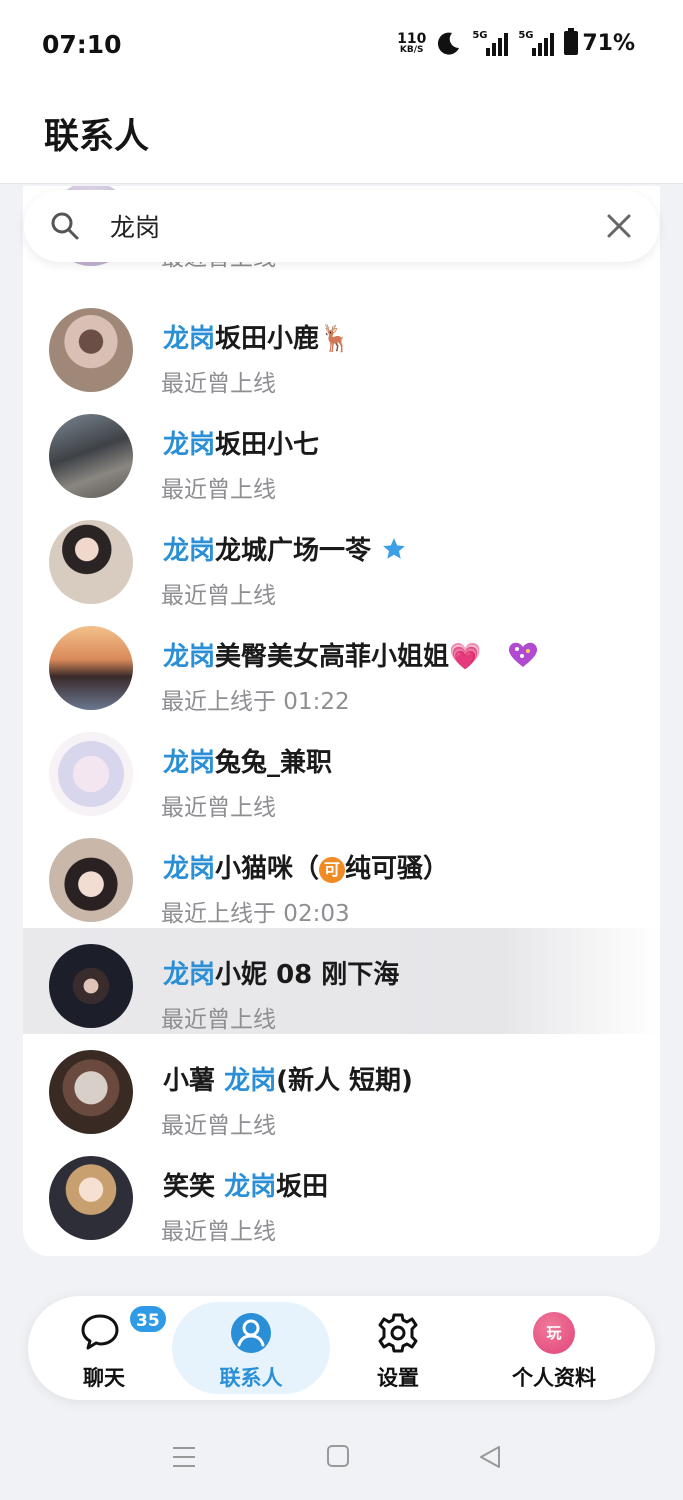 This screenshot has width=683, height=1500. I want to click on system-nav-bar, so click(341, 1455).